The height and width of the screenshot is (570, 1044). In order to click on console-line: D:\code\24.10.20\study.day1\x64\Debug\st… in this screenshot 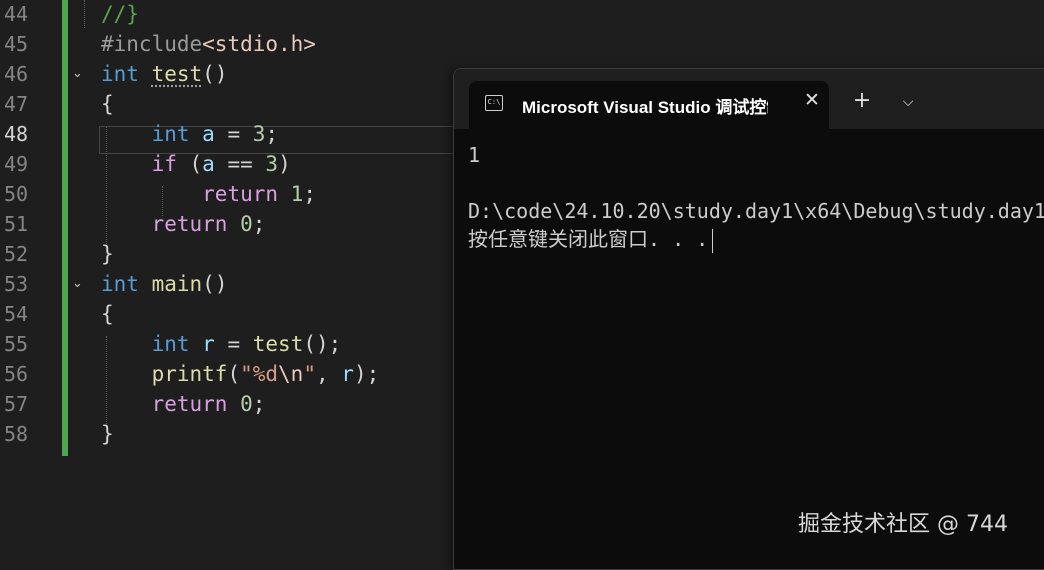, I will do `click(756, 211)`.